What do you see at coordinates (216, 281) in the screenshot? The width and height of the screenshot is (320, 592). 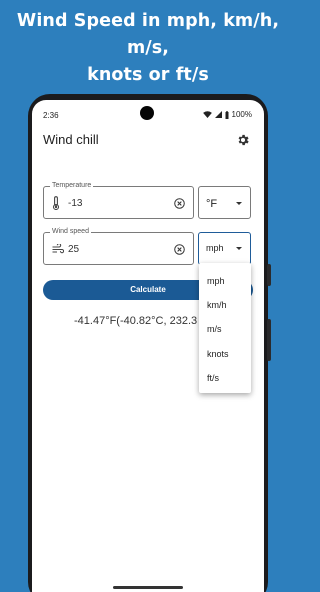 I see `menu-item-mph: mph` at bounding box center [216, 281].